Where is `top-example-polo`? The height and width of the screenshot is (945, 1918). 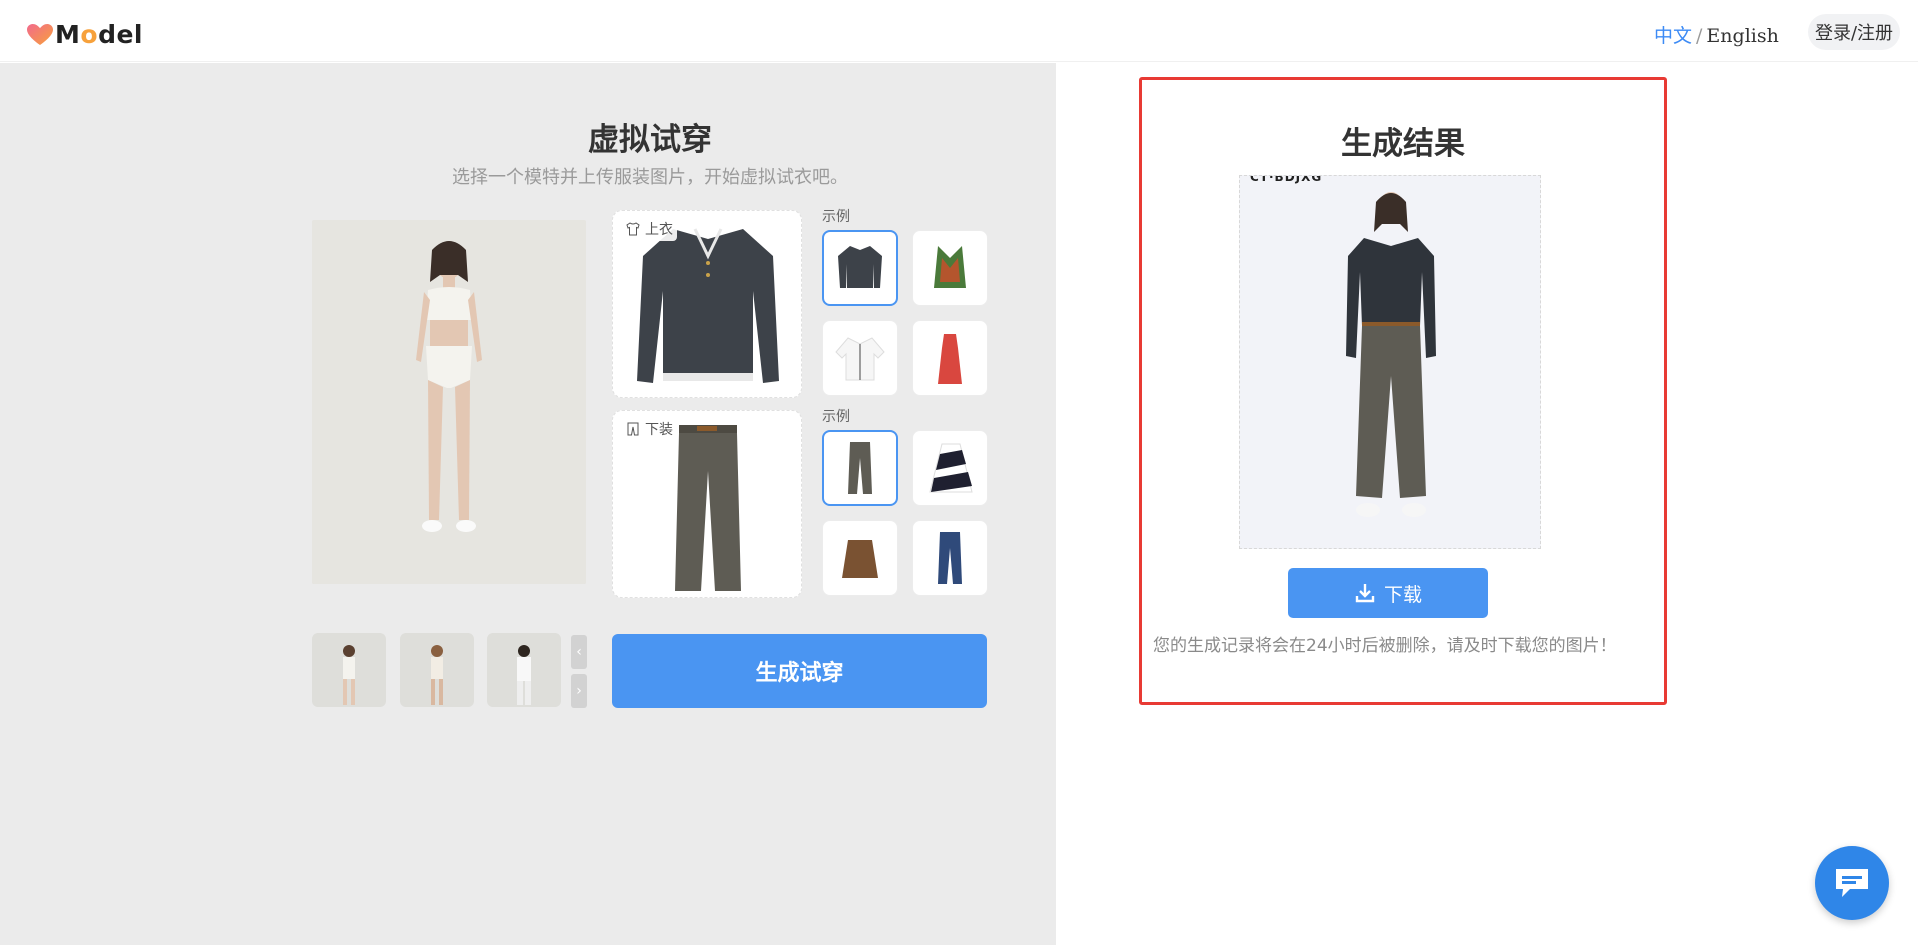 top-example-polo is located at coordinates (860, 268).